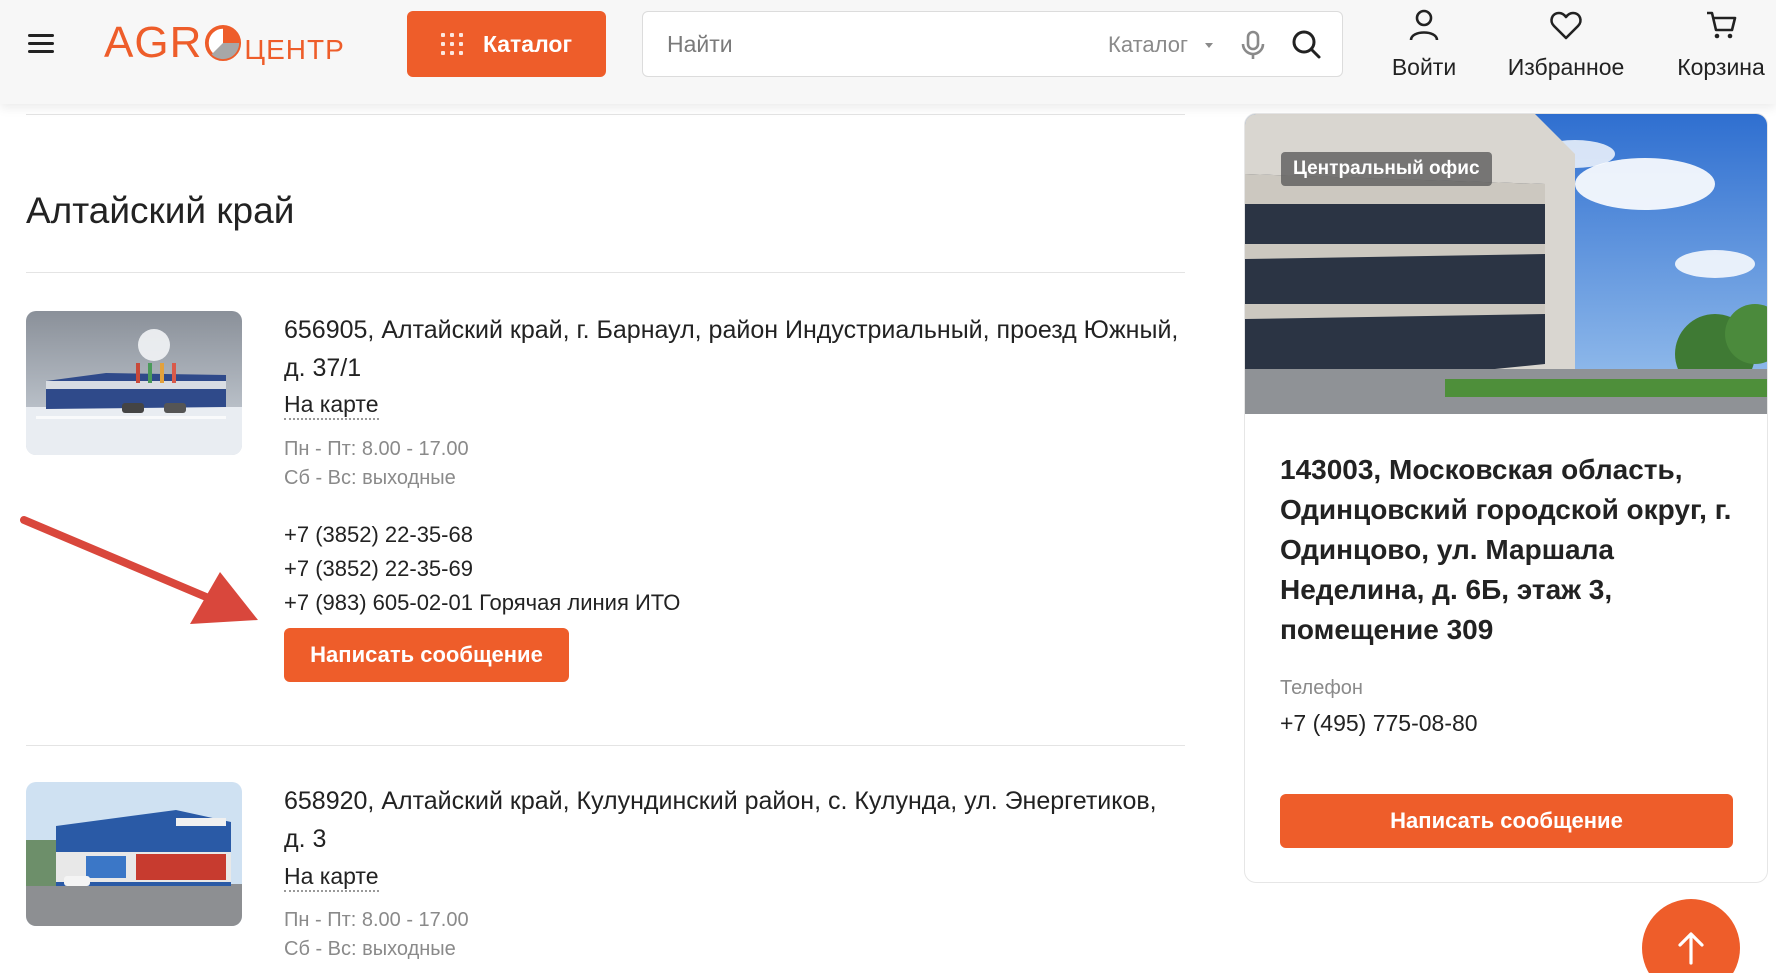 The height and width of the screenshot is (973, 1776). I want to click on phone-number: +7 (3852) 22-35-68, so click(482, 535).